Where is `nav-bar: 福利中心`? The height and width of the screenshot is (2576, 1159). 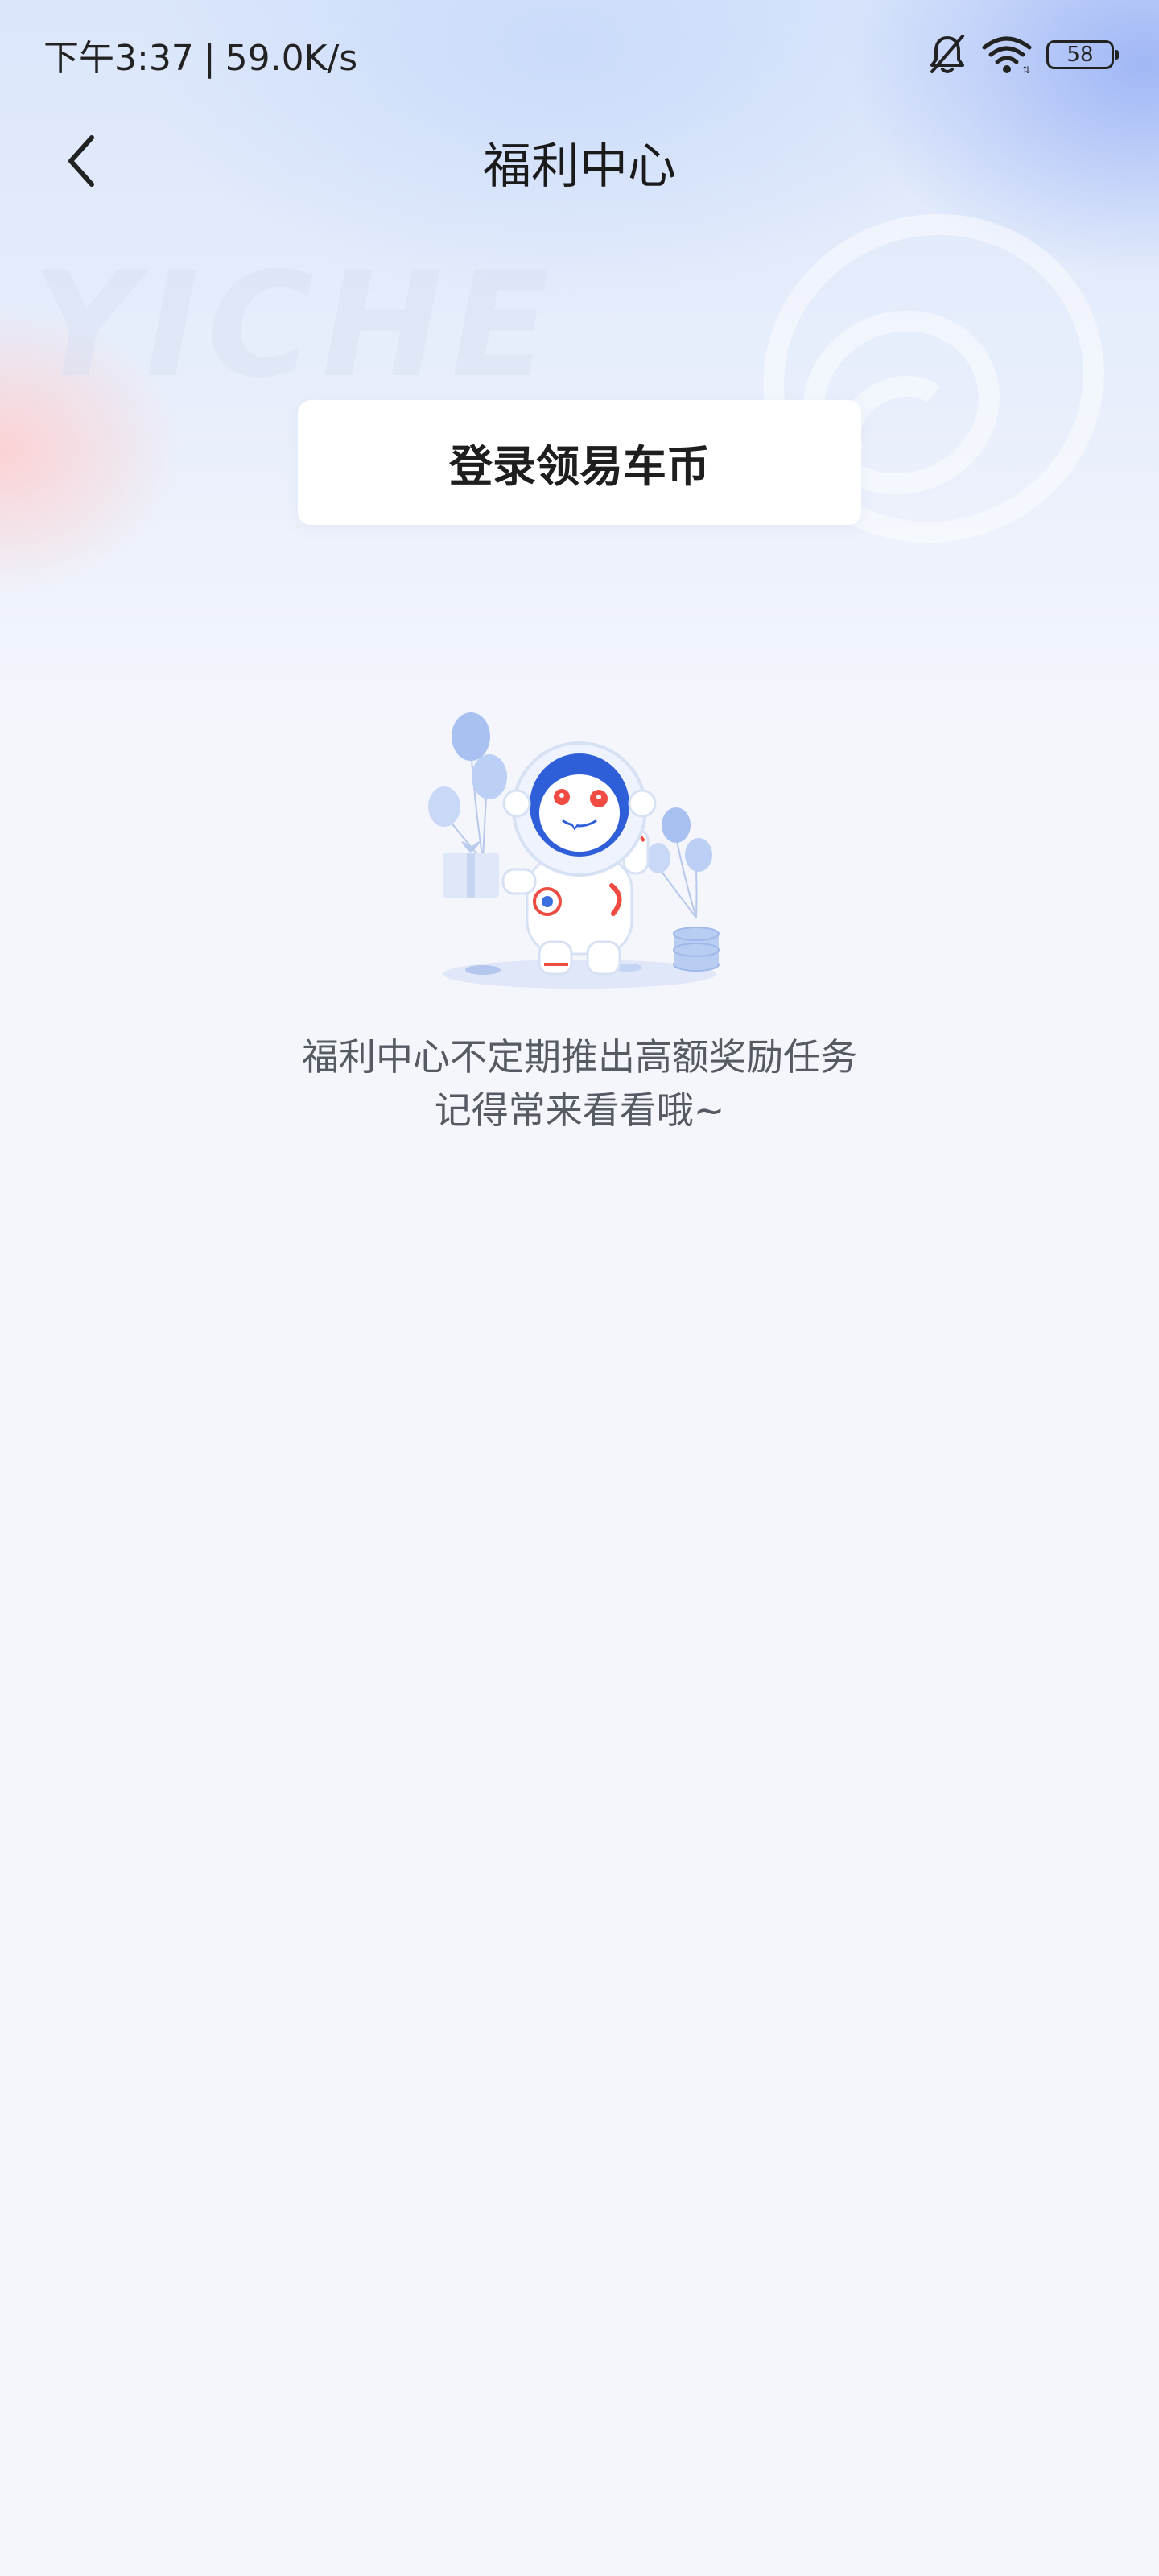
nav-bar: 福利中心 is located at coordinates (579, 157).